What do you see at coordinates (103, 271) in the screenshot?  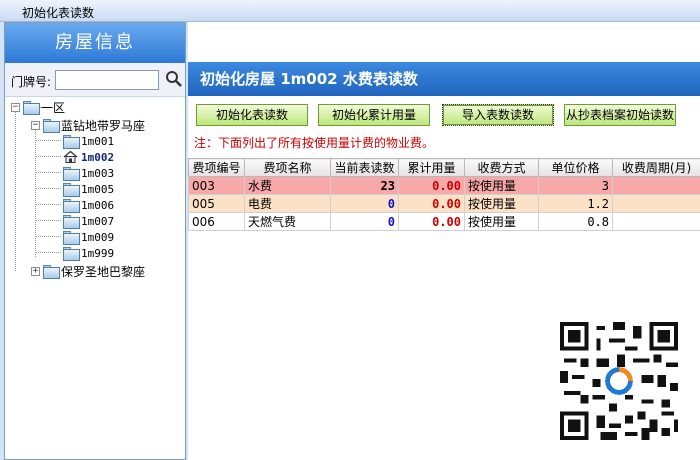 I see `tree-label: 保罗圣地巴黎座` at bounding box center [103, 271].